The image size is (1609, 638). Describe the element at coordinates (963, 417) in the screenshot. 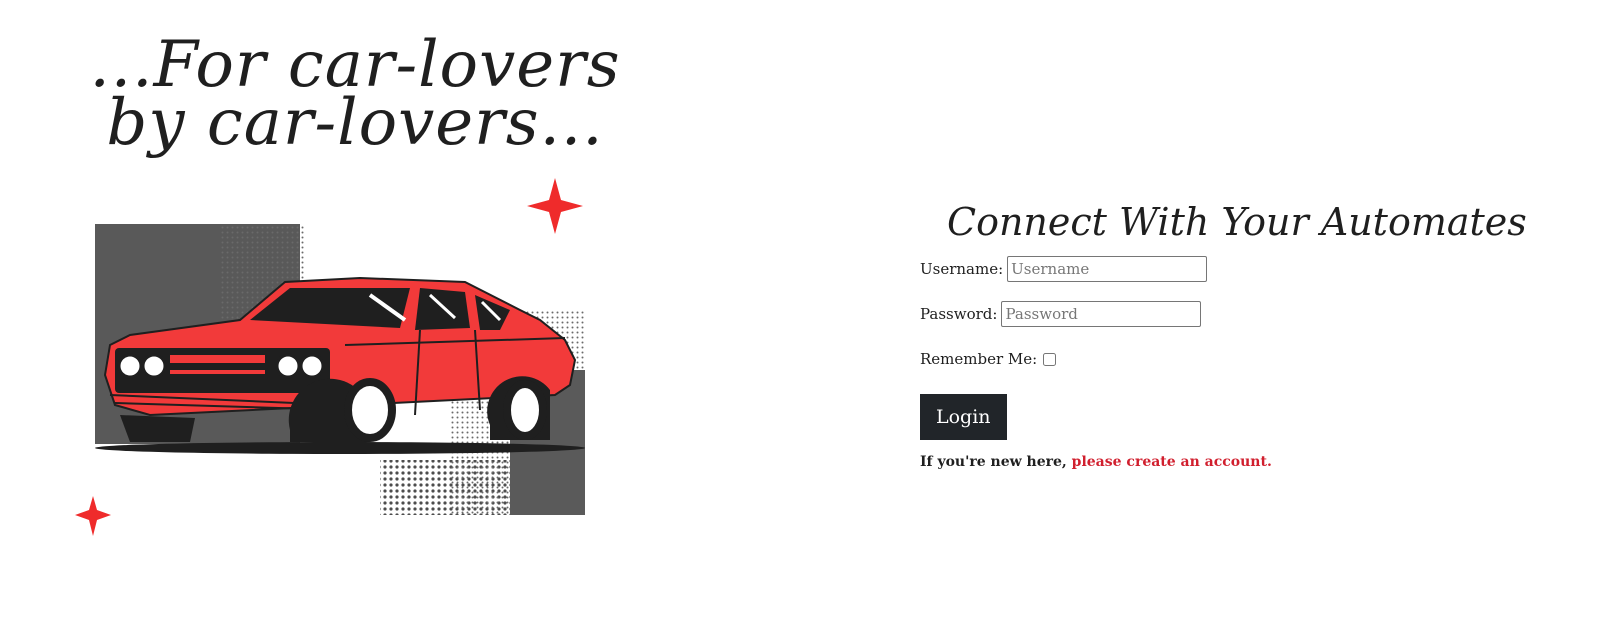

I see `login-button: Login` at that location.